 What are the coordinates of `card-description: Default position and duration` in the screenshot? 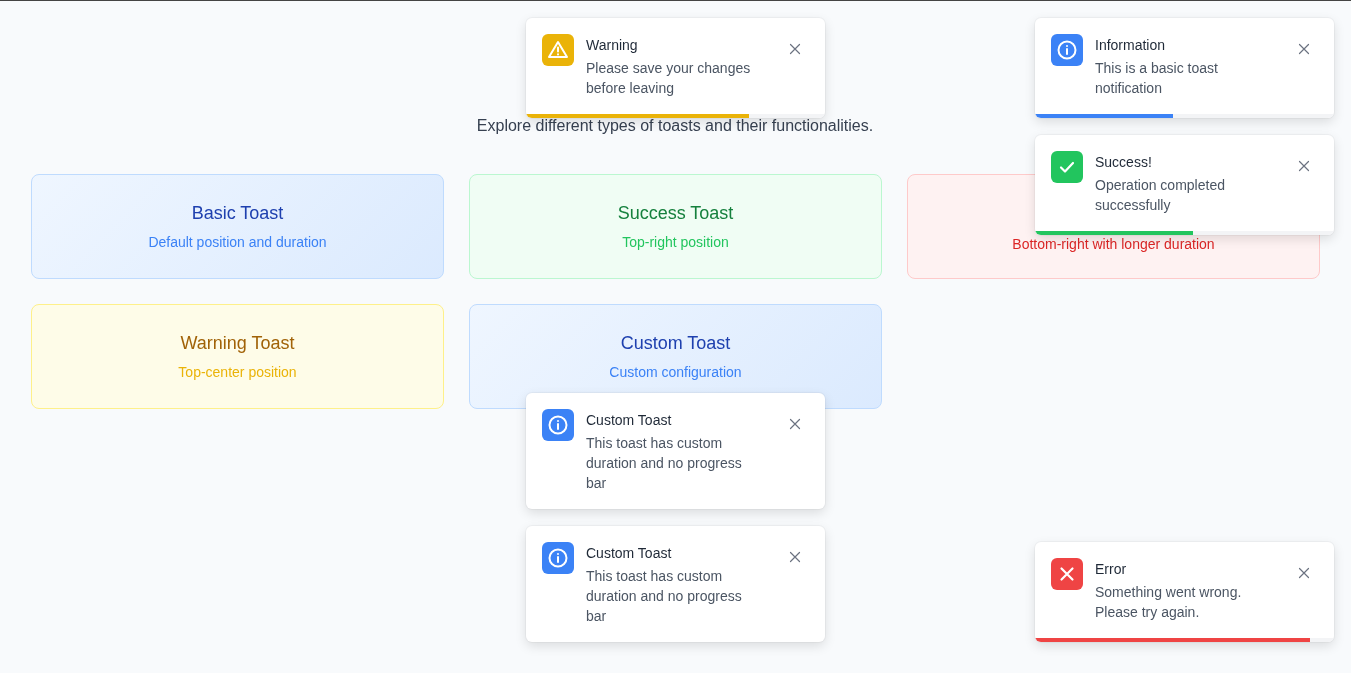 It's located at (237, 242).